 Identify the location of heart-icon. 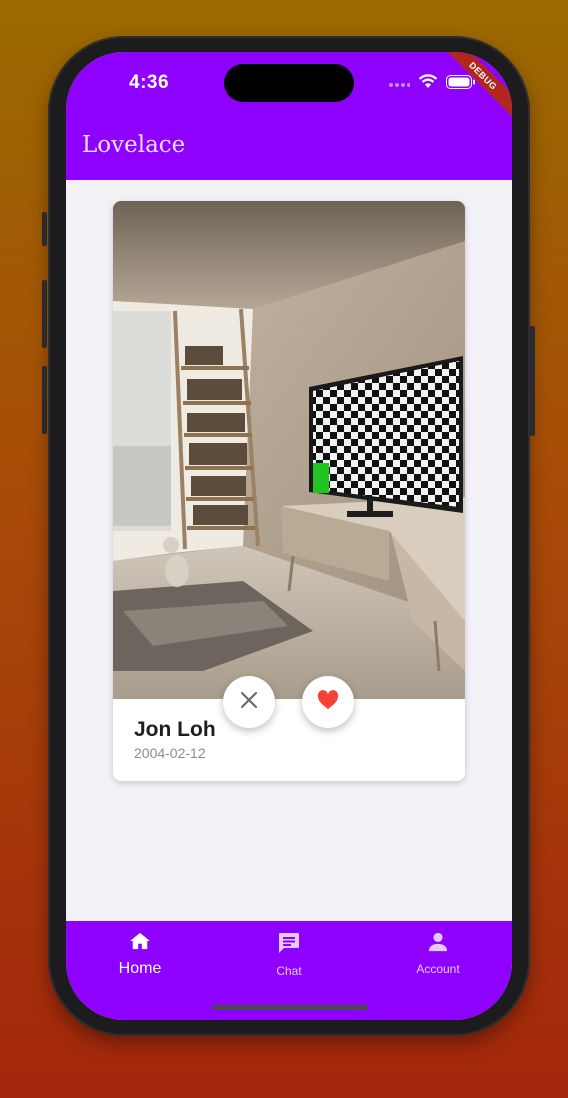
(328, 702).